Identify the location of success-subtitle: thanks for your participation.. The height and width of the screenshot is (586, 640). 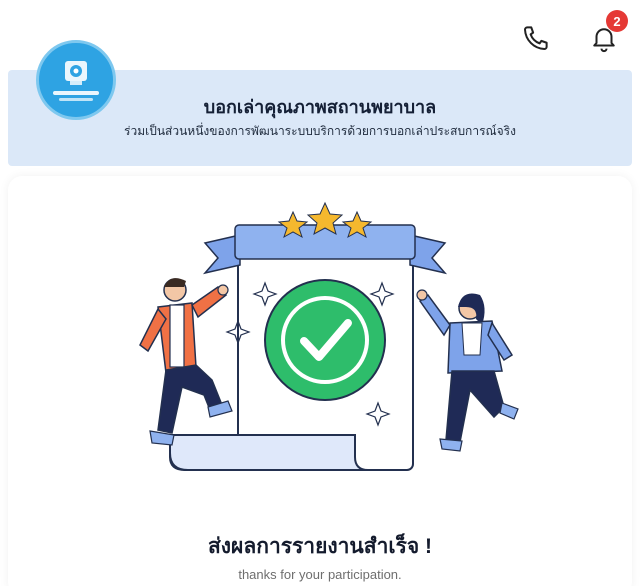
(320, 574).